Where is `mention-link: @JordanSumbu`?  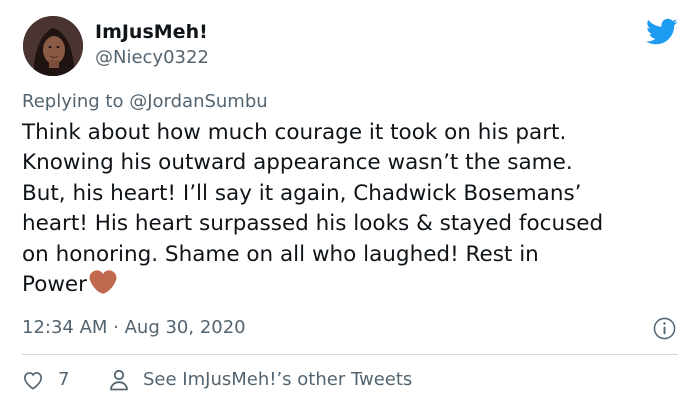 mention-link: @JordanSumbu is located at coordinates (198, 101).